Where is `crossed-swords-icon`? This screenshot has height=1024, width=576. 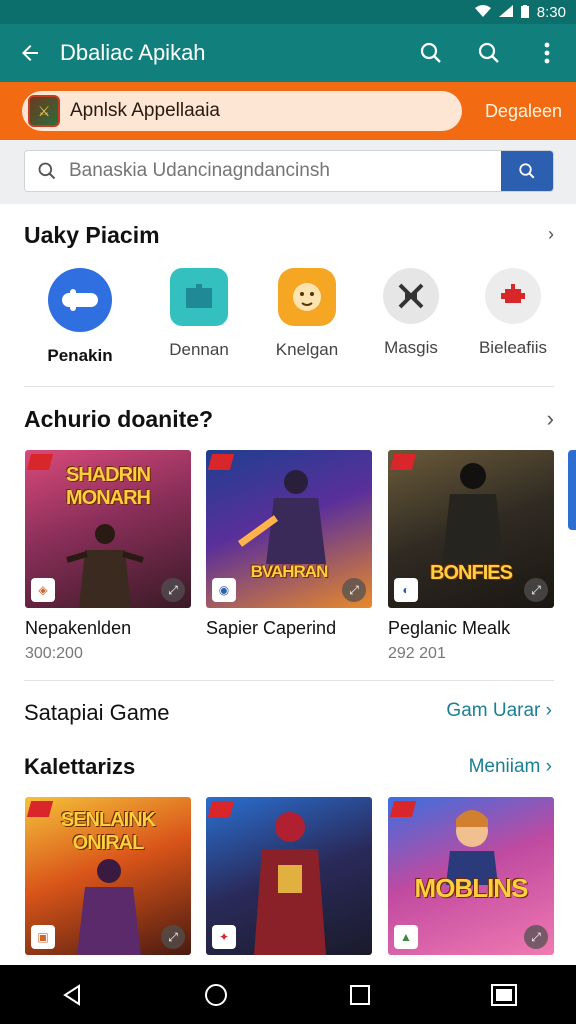 crossed-swords-icon is located at coordinates (411, 296).